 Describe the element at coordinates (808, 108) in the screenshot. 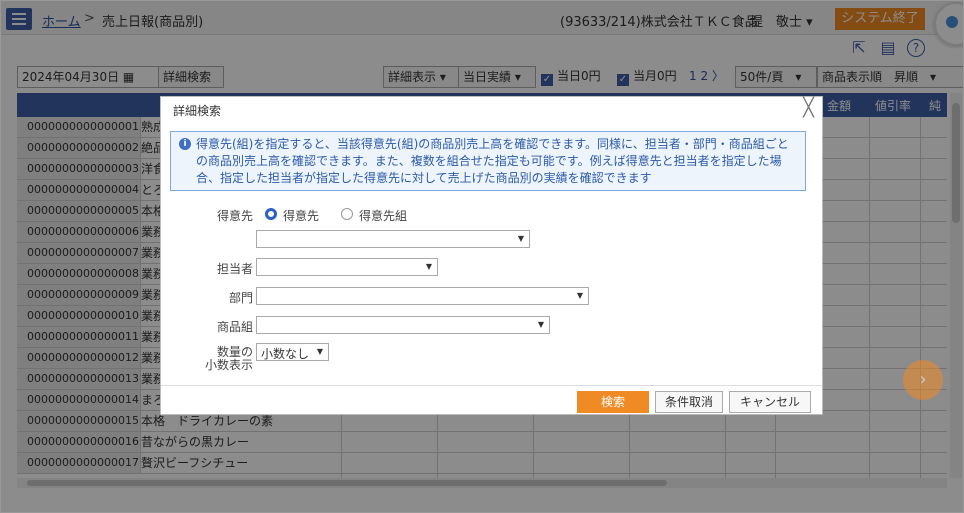

I see `close-icon: ╳` at that location.